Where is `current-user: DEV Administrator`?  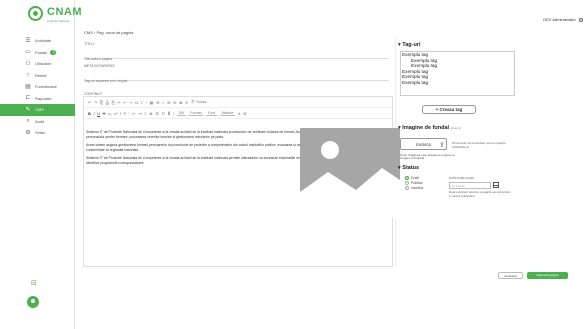 current-user: DEV Administrator is located at coordinates (563, 19).